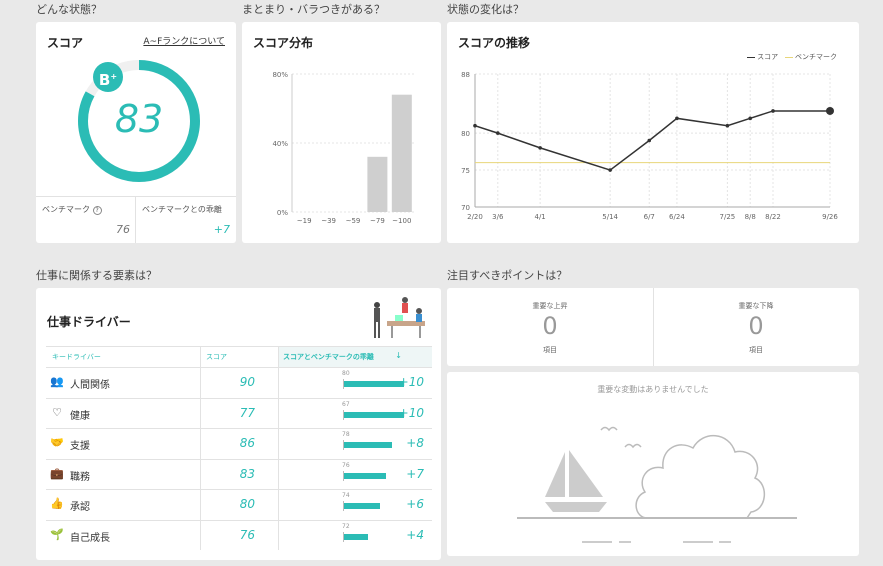 This screenshot has width=883, height=566. What do you see at coordinates (184, 40) in the screenshot?
I see `rank-info-link: A~Fランクについて` at bounding box center [184, 40].